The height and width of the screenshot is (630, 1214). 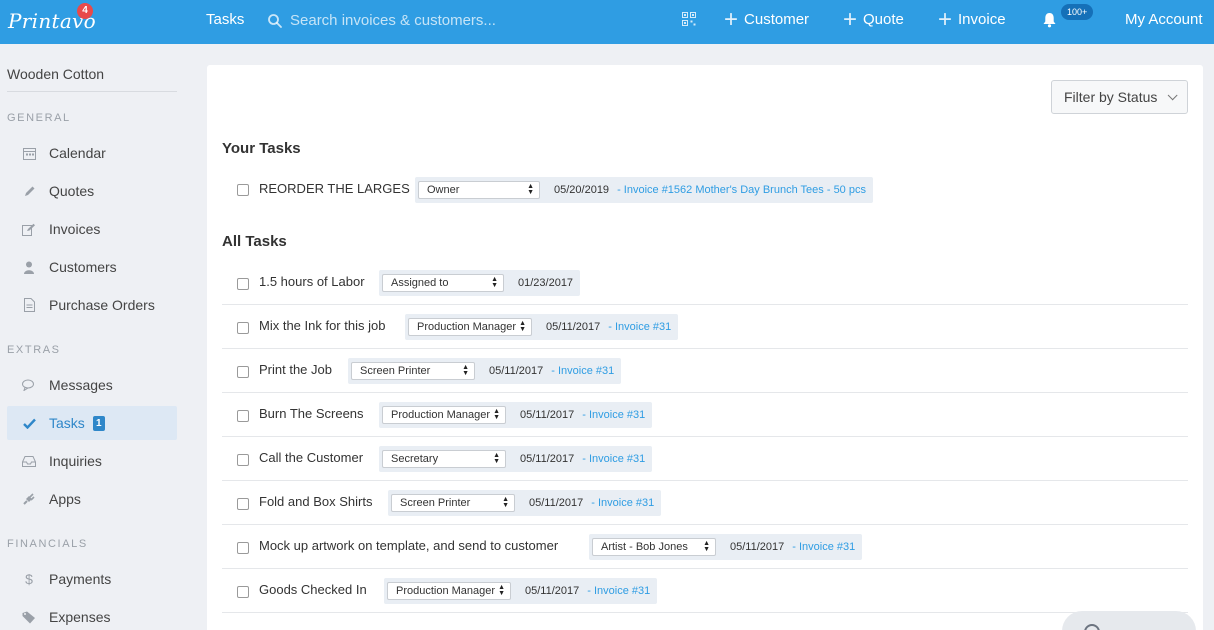 I want to click on sidebar-item-invoices: Invoices, so click(x=92, y=229).